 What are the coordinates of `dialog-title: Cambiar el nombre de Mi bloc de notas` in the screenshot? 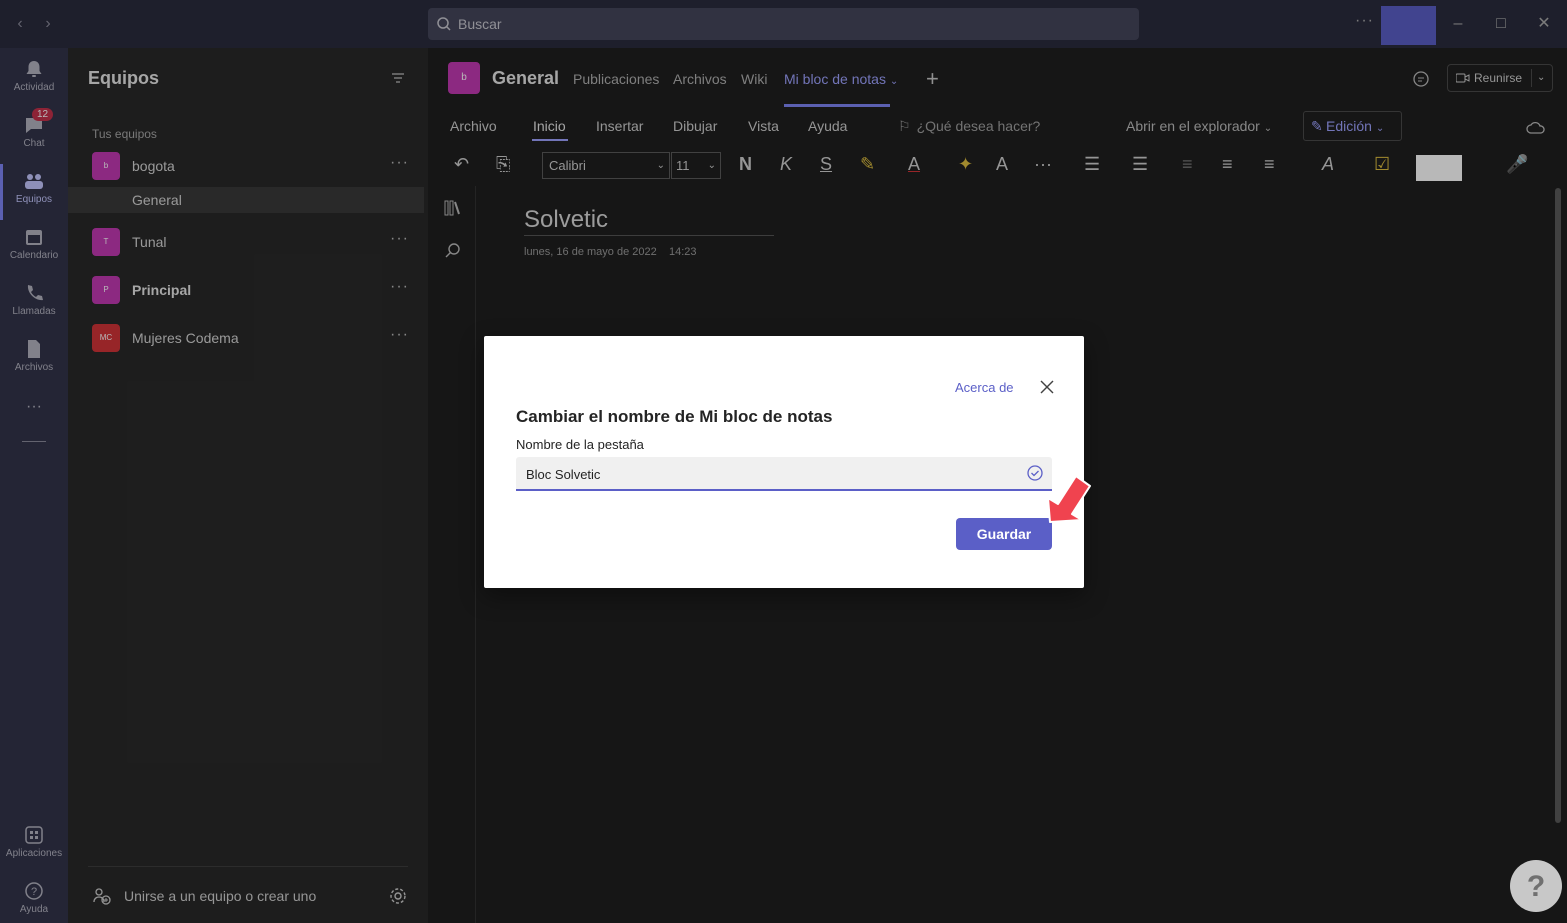 It's located at (674, 416).